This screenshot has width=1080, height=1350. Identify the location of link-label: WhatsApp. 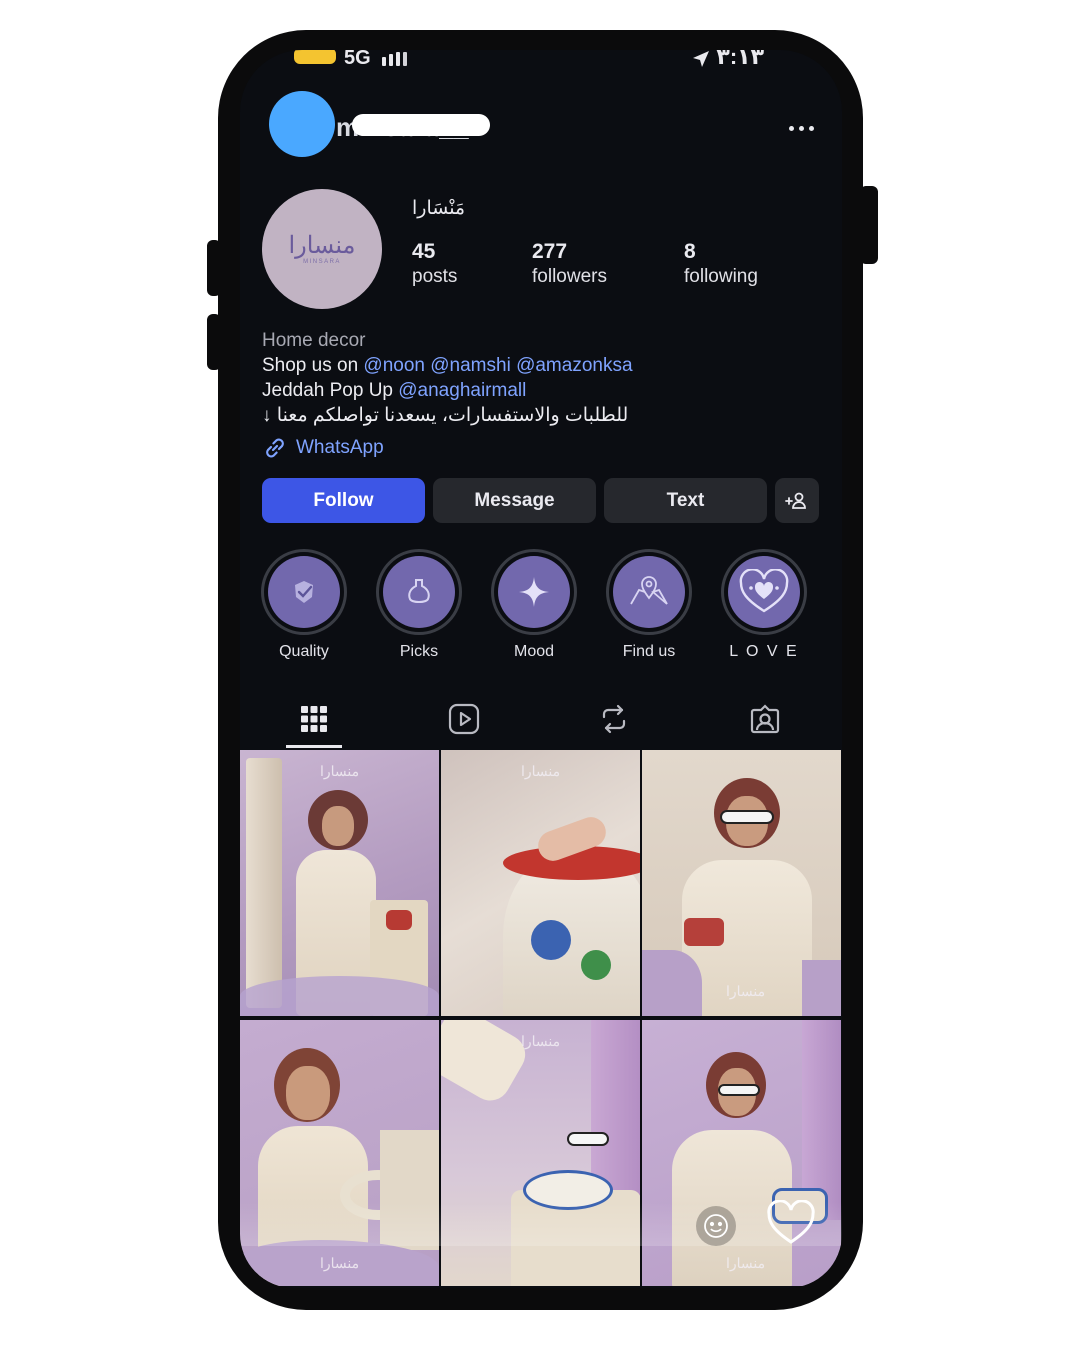
(340, 447).